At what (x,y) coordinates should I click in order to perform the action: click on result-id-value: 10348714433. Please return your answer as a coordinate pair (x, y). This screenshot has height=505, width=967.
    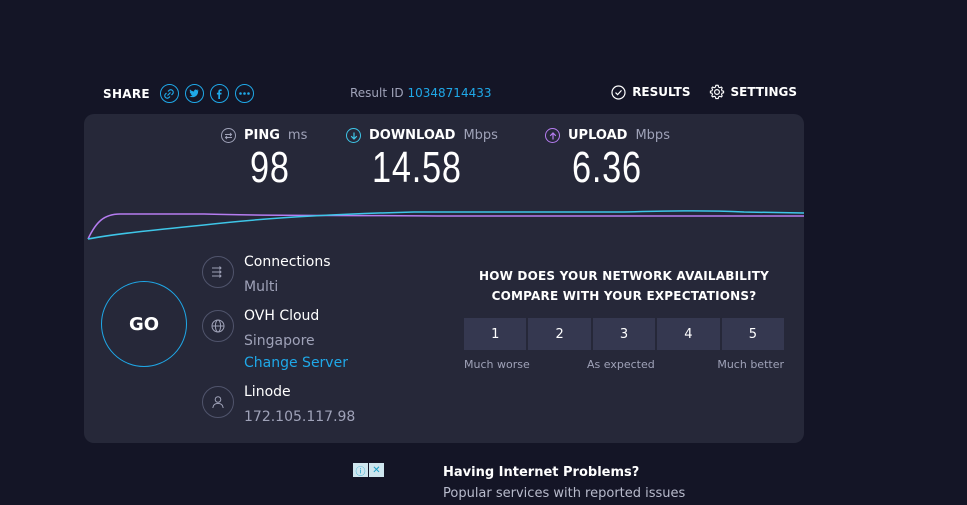
    Looking at the image, I should click on (450, 93).